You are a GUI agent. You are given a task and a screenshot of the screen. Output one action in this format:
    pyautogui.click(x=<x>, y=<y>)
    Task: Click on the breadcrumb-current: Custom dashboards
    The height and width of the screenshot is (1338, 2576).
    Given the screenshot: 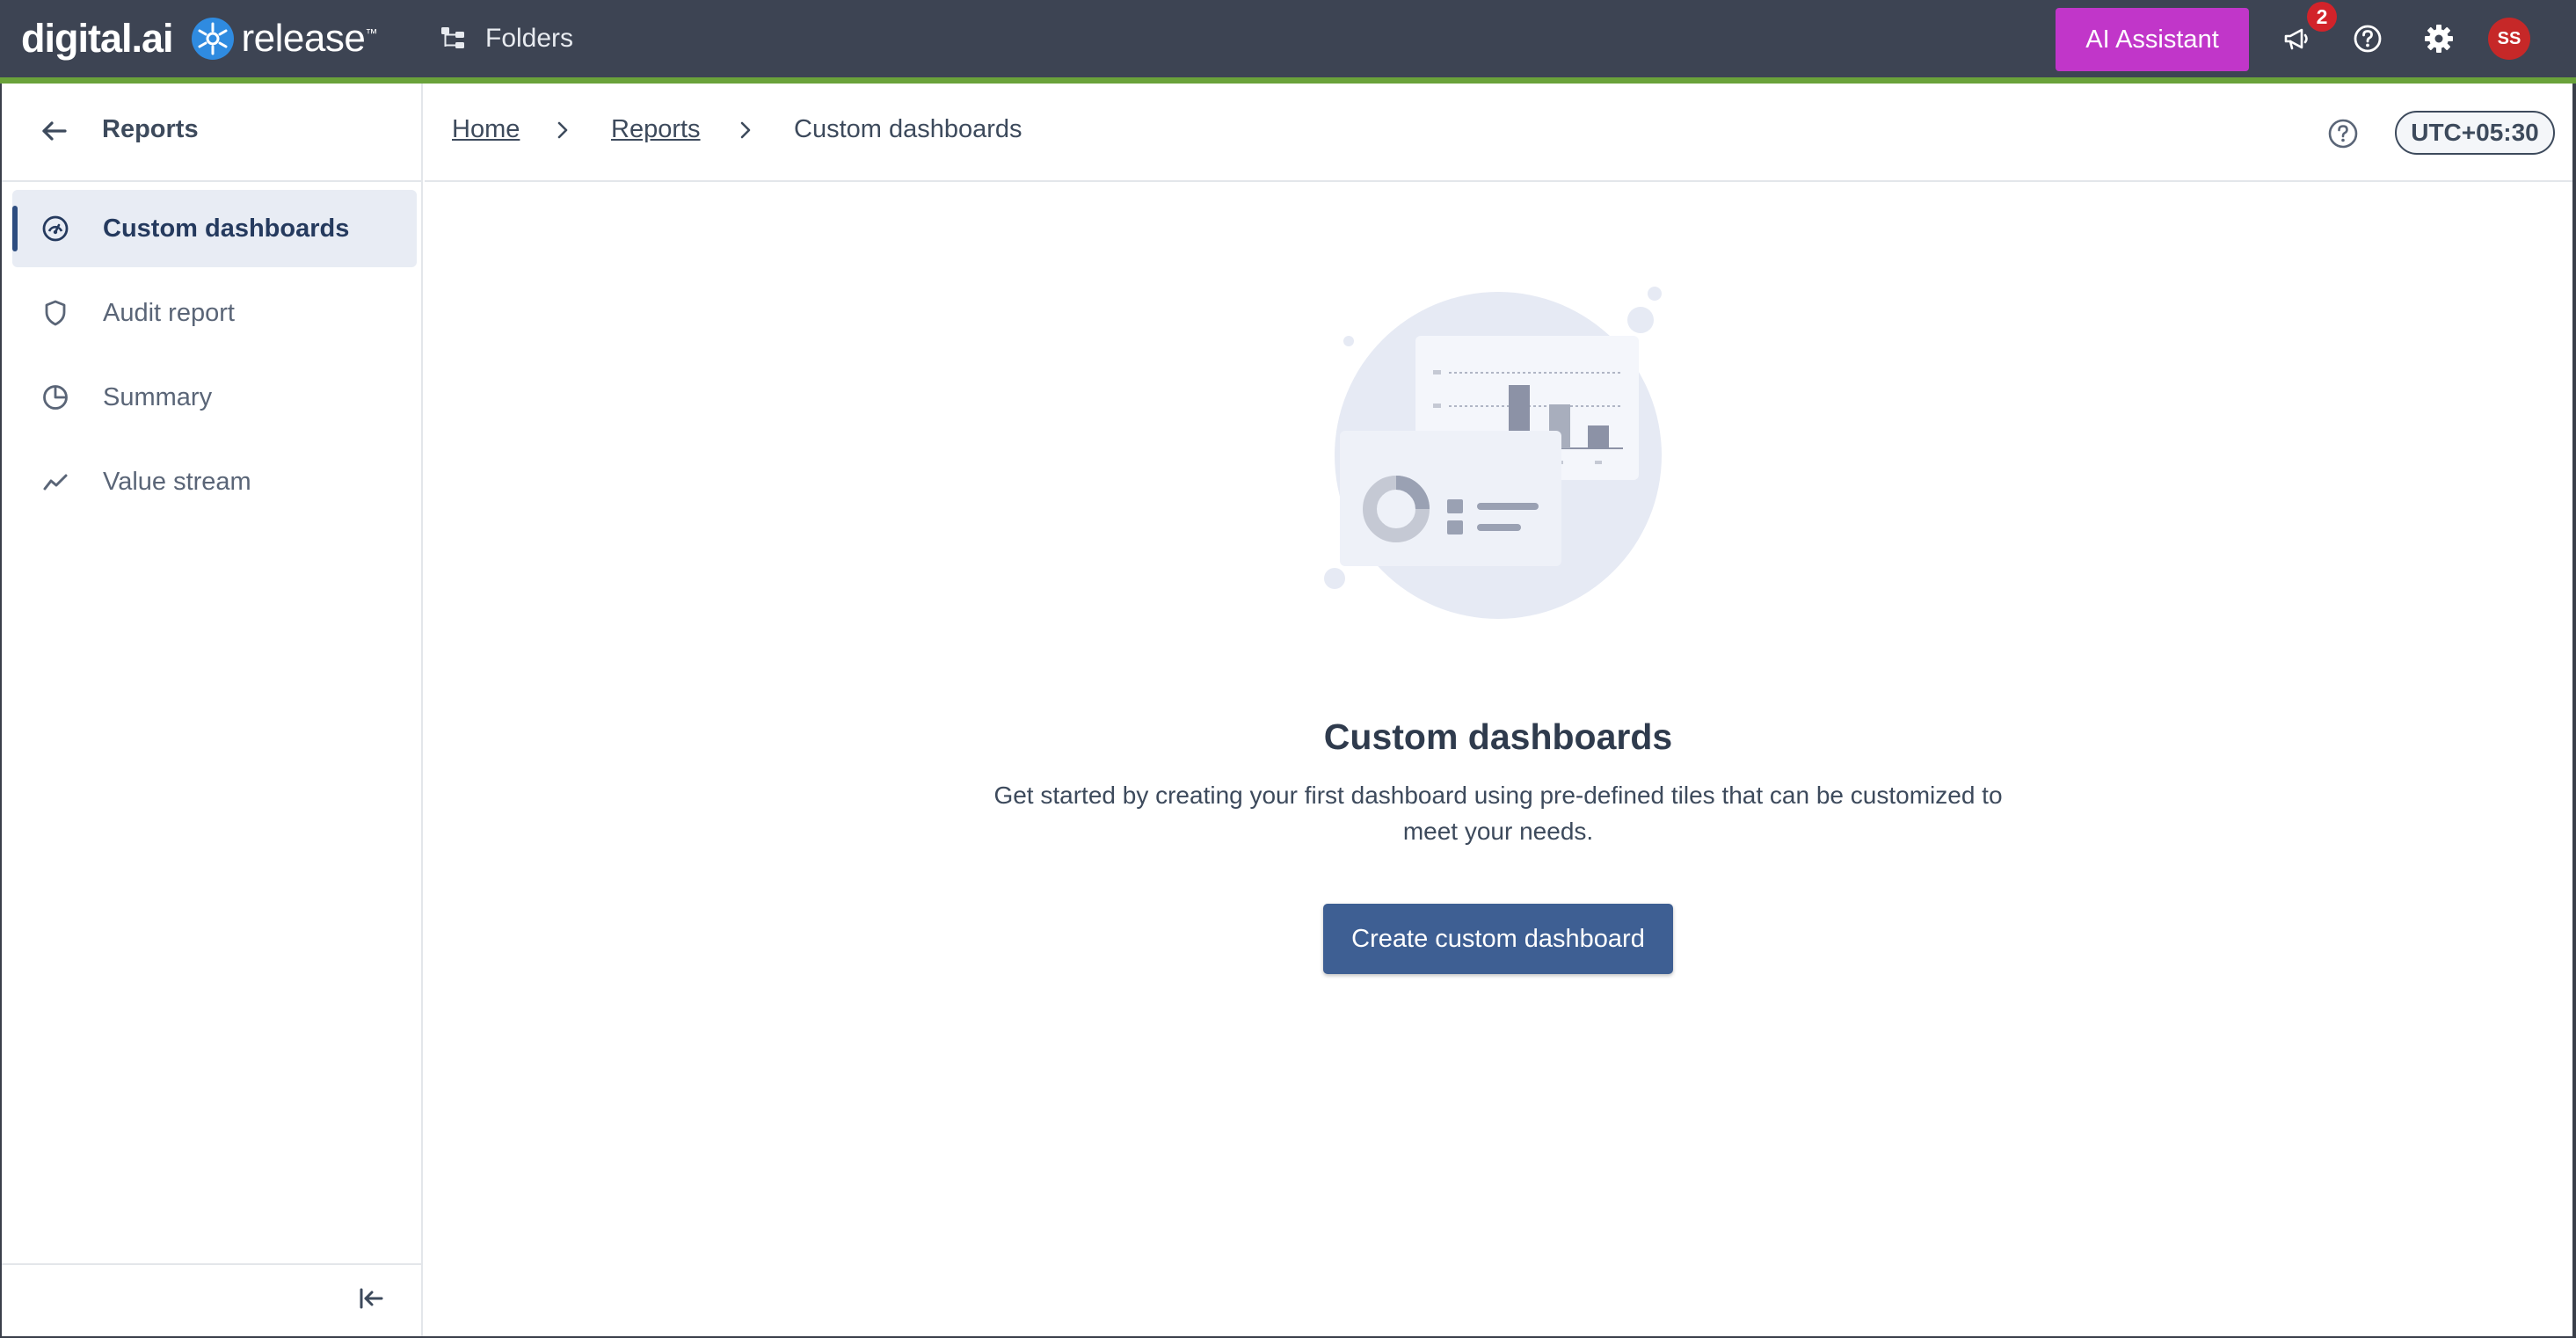 What is the action you would take?
    pyautogui.click(x=908, y=129)
    